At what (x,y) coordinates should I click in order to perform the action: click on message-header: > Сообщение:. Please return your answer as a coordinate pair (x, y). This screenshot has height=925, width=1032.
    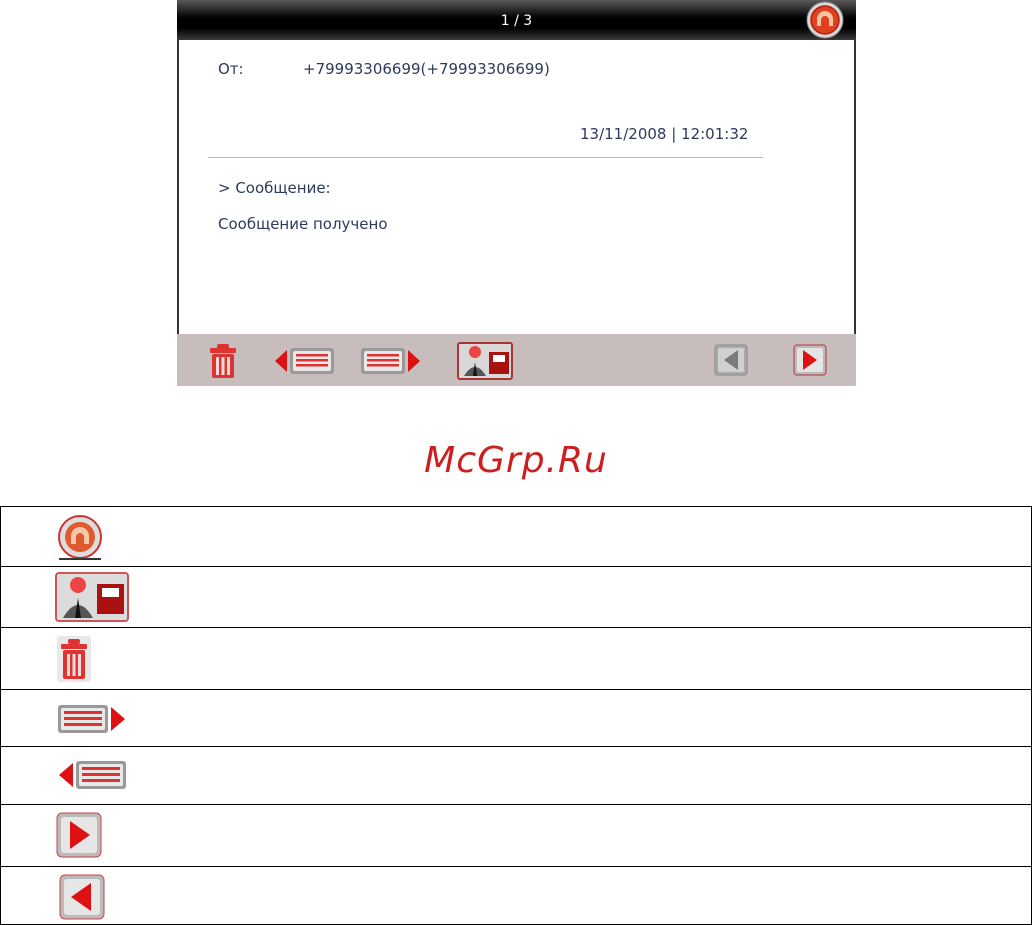
    Looking at the image, I should click on (274, 188).